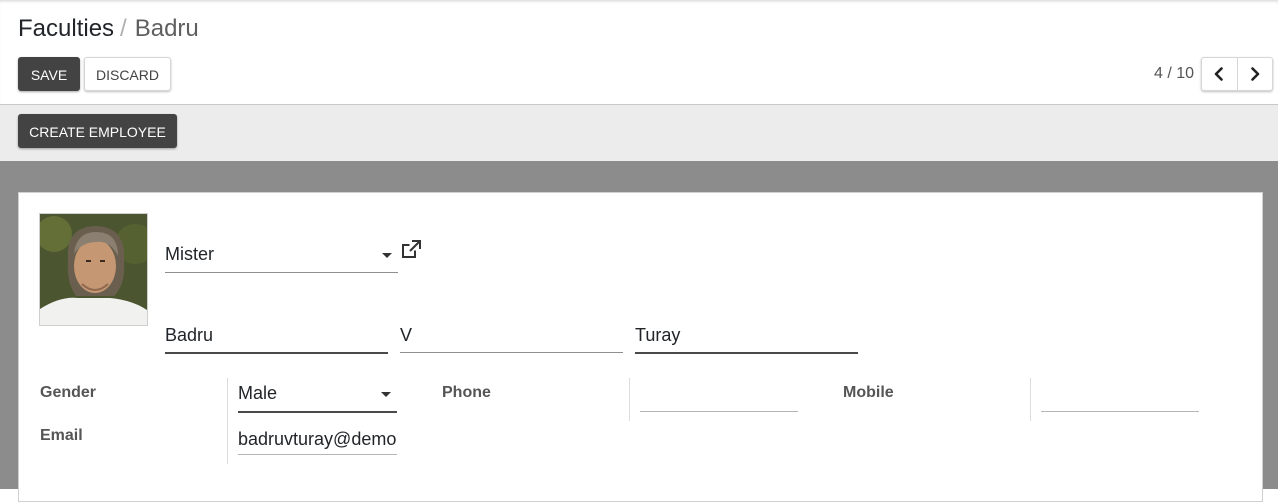 This screenshot has width=1278, height=502. What do you see at coordinates (258, 393) in the screenshot?
I see `gender-value: Male` at bounding box center [258, 393].